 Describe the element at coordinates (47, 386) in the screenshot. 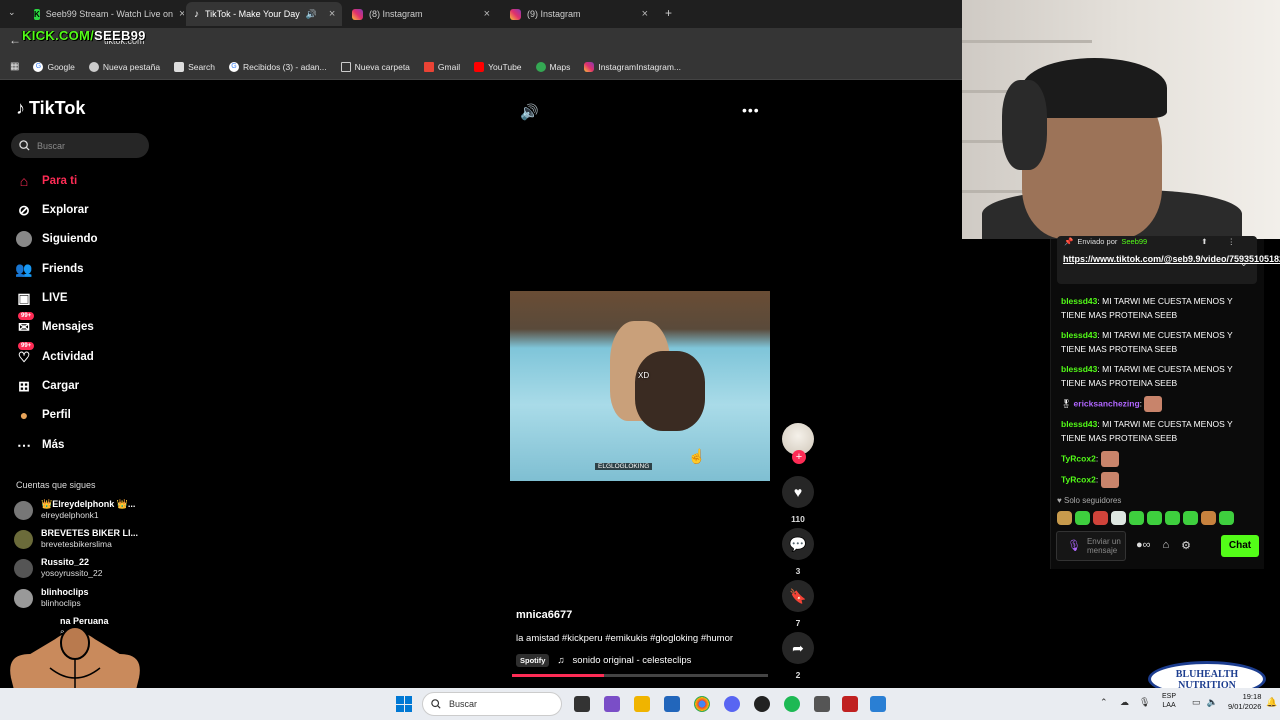

I see `nav-cargar: ⊞ Cargar` at that location.